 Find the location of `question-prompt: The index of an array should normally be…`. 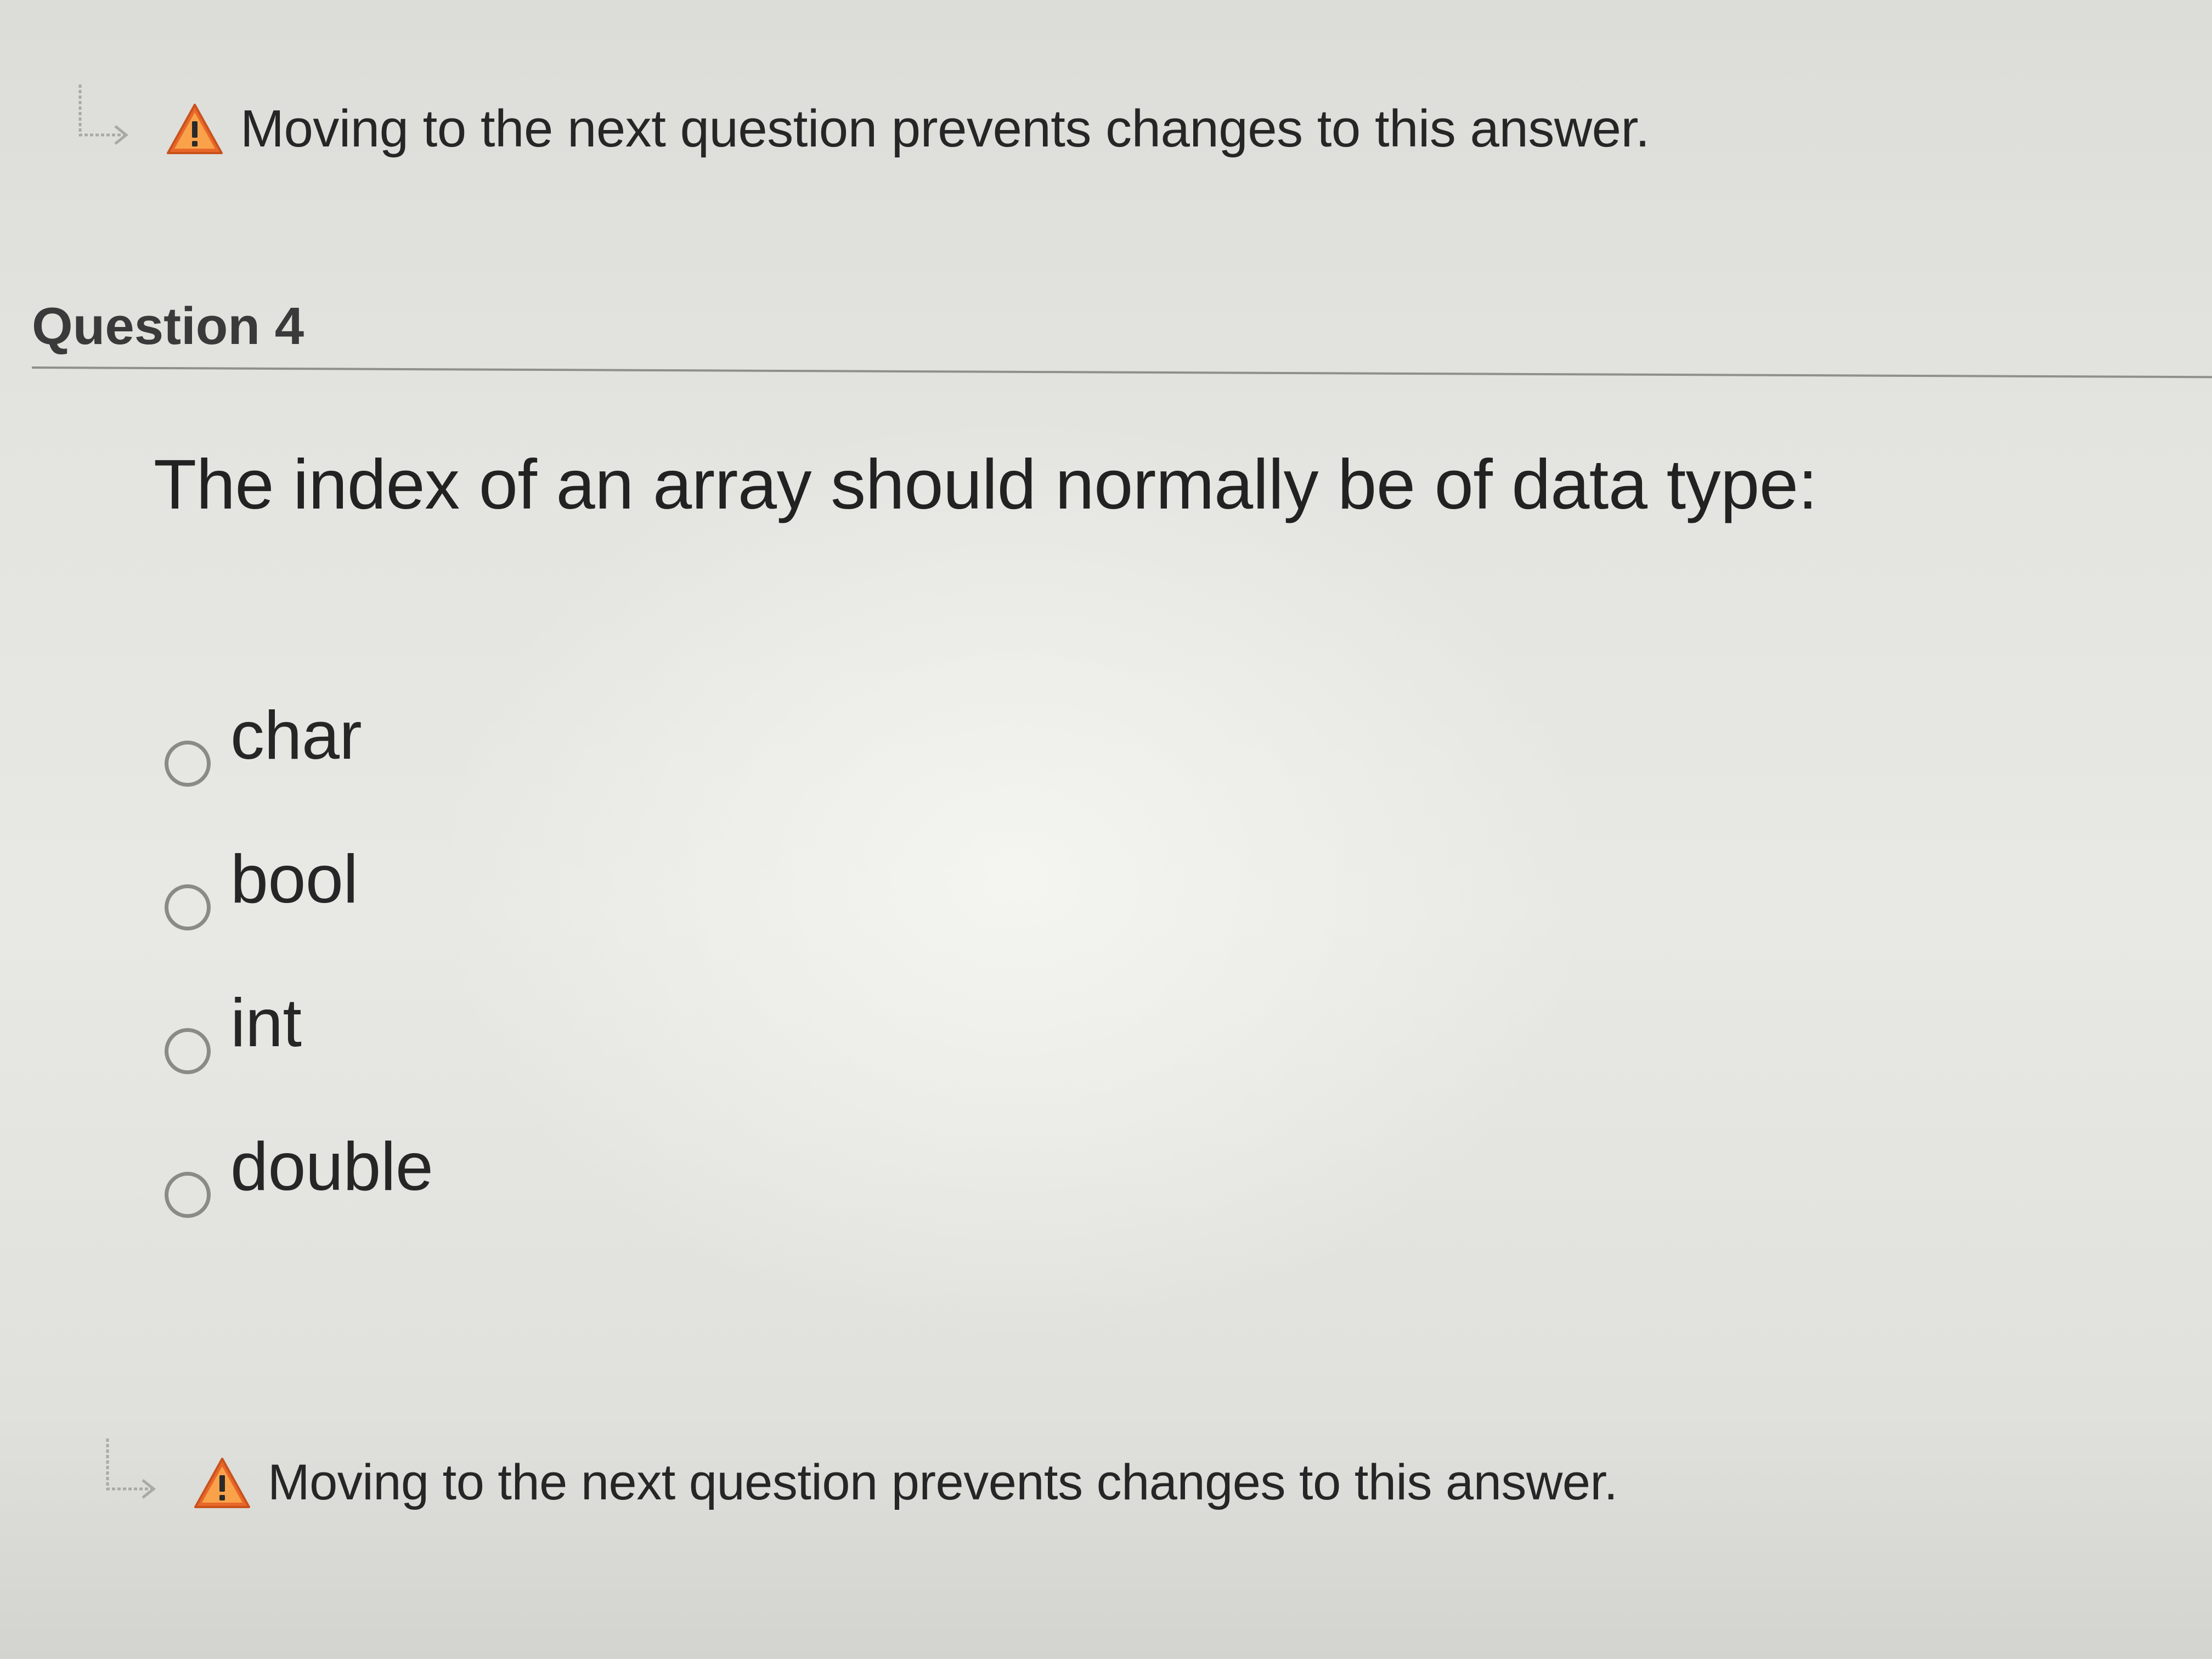

question-prompt: The index of an array should normally be… is located at coordinates (986, 485).